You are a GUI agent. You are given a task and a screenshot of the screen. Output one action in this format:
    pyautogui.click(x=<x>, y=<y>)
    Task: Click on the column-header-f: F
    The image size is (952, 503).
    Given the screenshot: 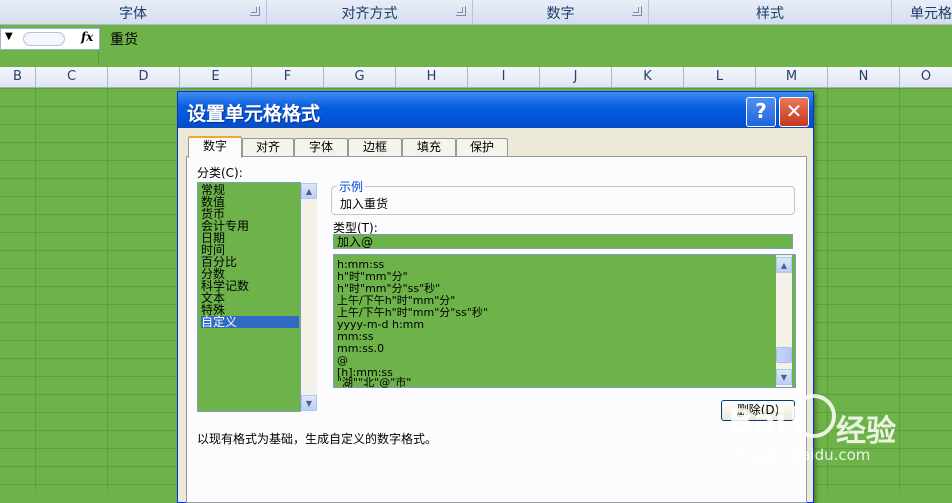 What is the action you would take?
    pyautogui.click(x=288, y=77)
    